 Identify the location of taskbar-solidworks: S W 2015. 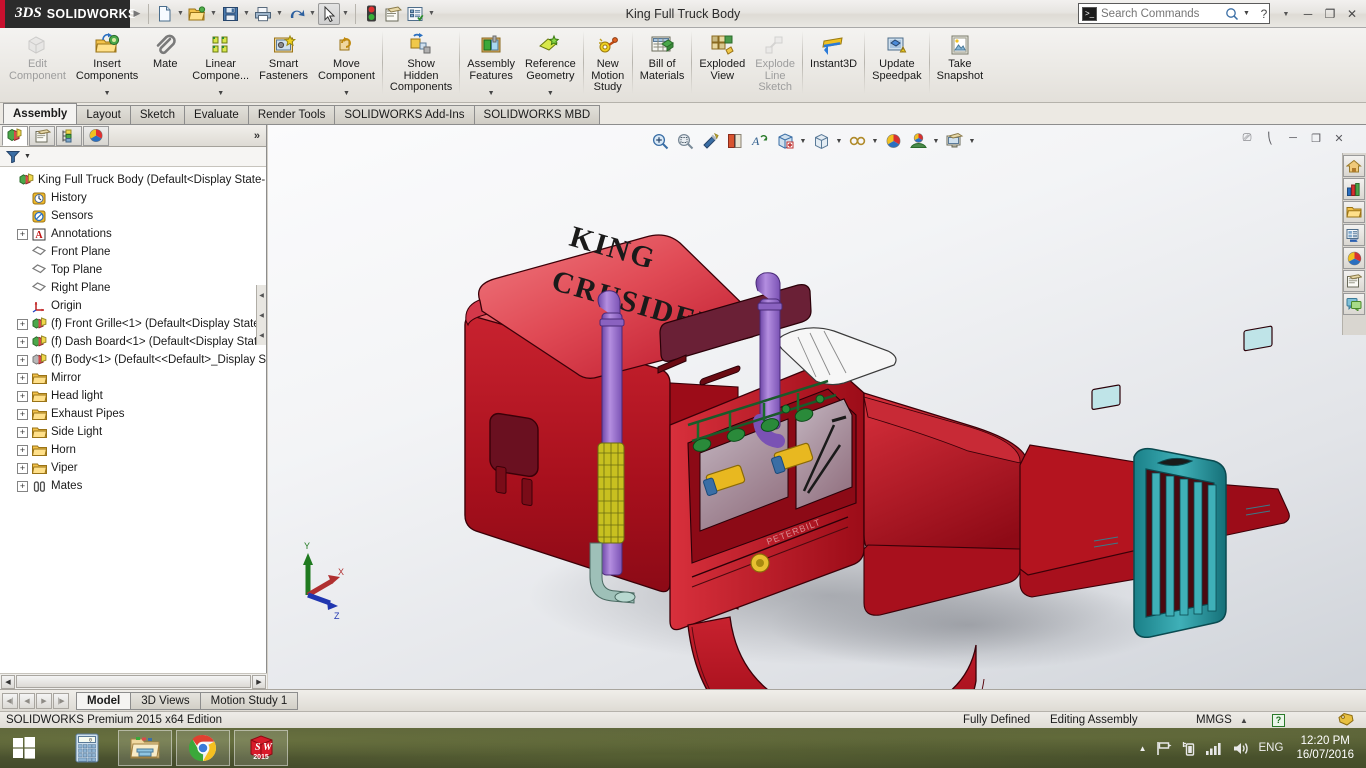
(261, 748).